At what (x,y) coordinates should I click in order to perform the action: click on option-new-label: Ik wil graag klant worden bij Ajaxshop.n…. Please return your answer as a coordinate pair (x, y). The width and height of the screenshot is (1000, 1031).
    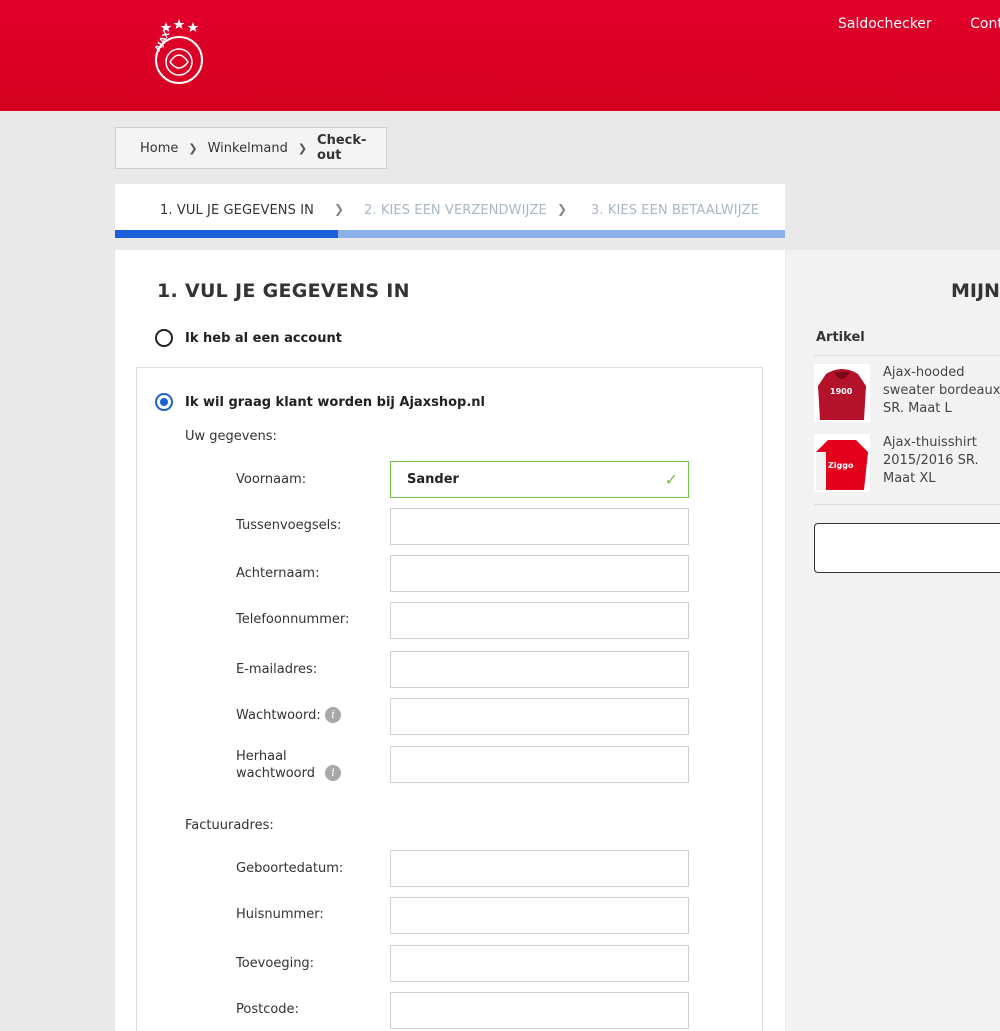
    Looking at the image, I should click on (335, 402).